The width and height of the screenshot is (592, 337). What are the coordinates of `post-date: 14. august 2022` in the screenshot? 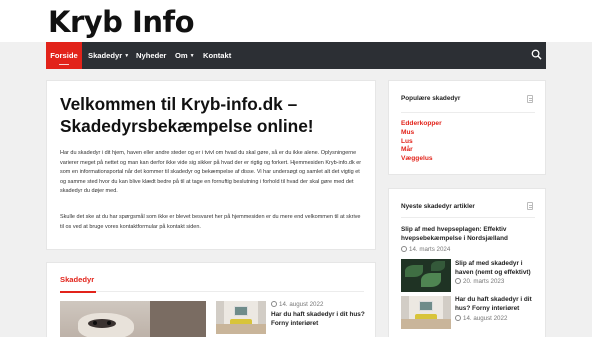 It's located at (297, 304).